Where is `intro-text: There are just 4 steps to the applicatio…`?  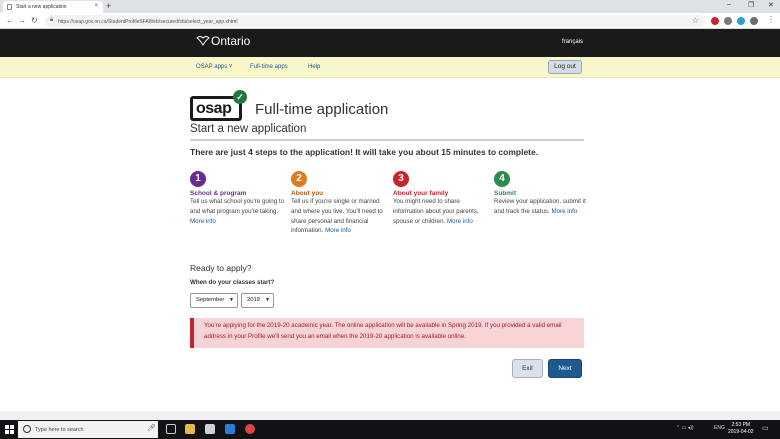 intro-text: There are just 4 steps to the applicatio… is located at coordinates (364, 152).